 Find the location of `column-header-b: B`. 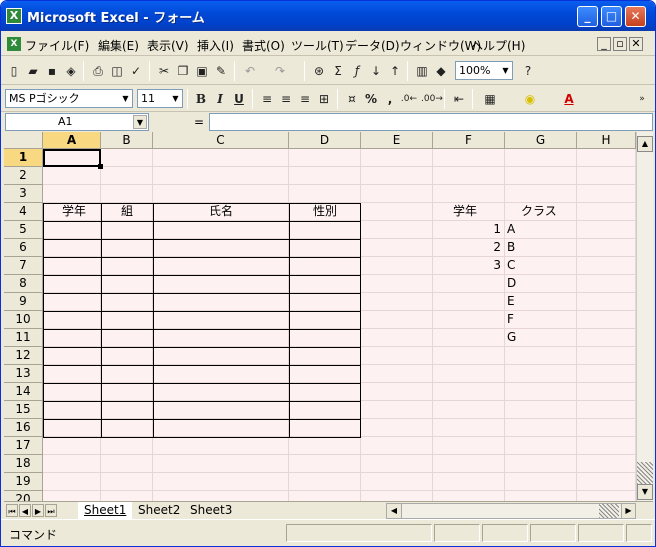

column-header-b: B is located at coordinates (127, 140).